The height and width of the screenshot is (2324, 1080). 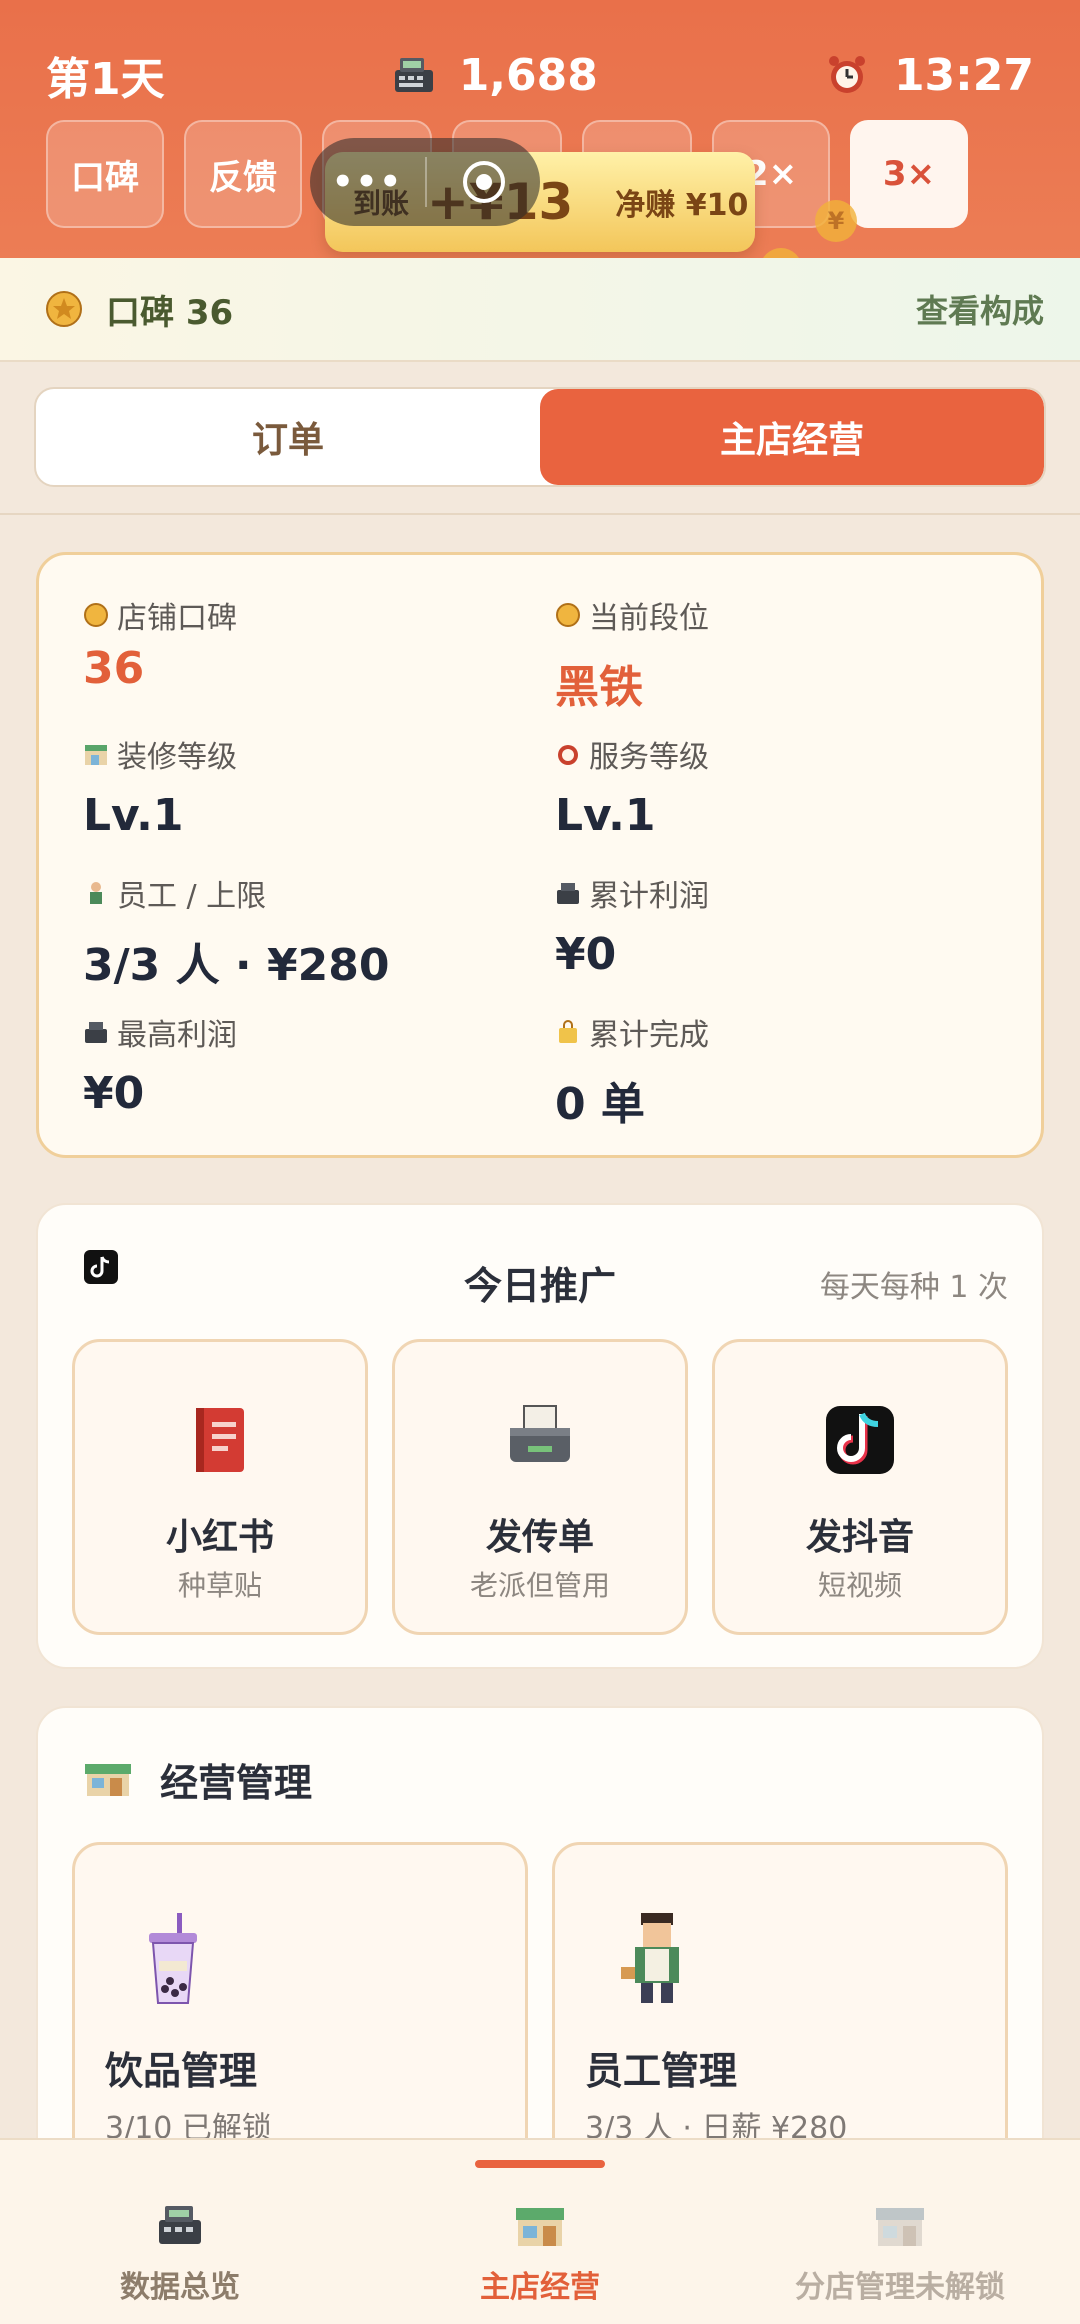 What do you see at coordinates (860, 1440) in the screenshot?
I see `tiktok-icon` at bounding box center [860, 1440].